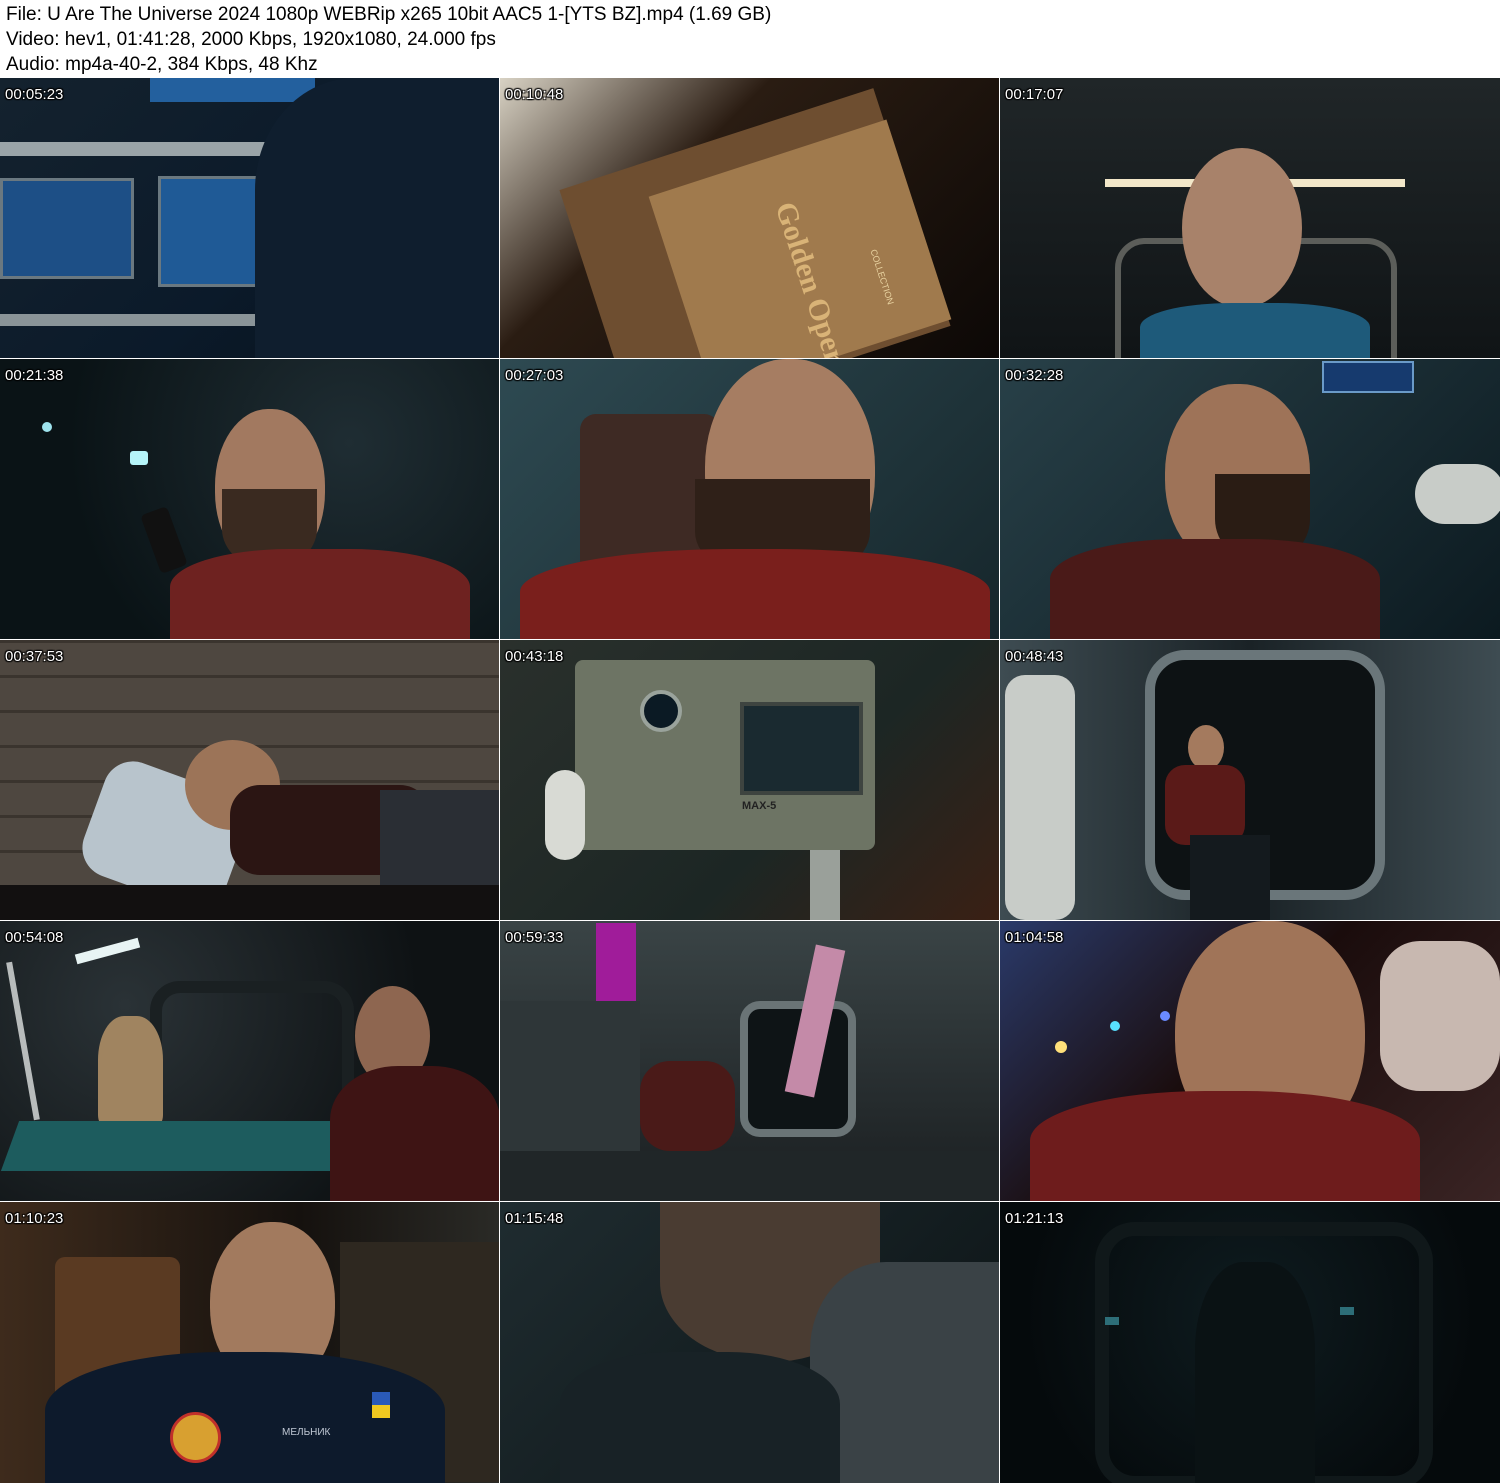 The width and height of the screenshot is (1500, 1483). Describe the element at coordinates (162, 64) in the screenshot. I see `audio-info-line: Audio: mp4a-40-2, 384 Kbps, 48 Khz` at that location.